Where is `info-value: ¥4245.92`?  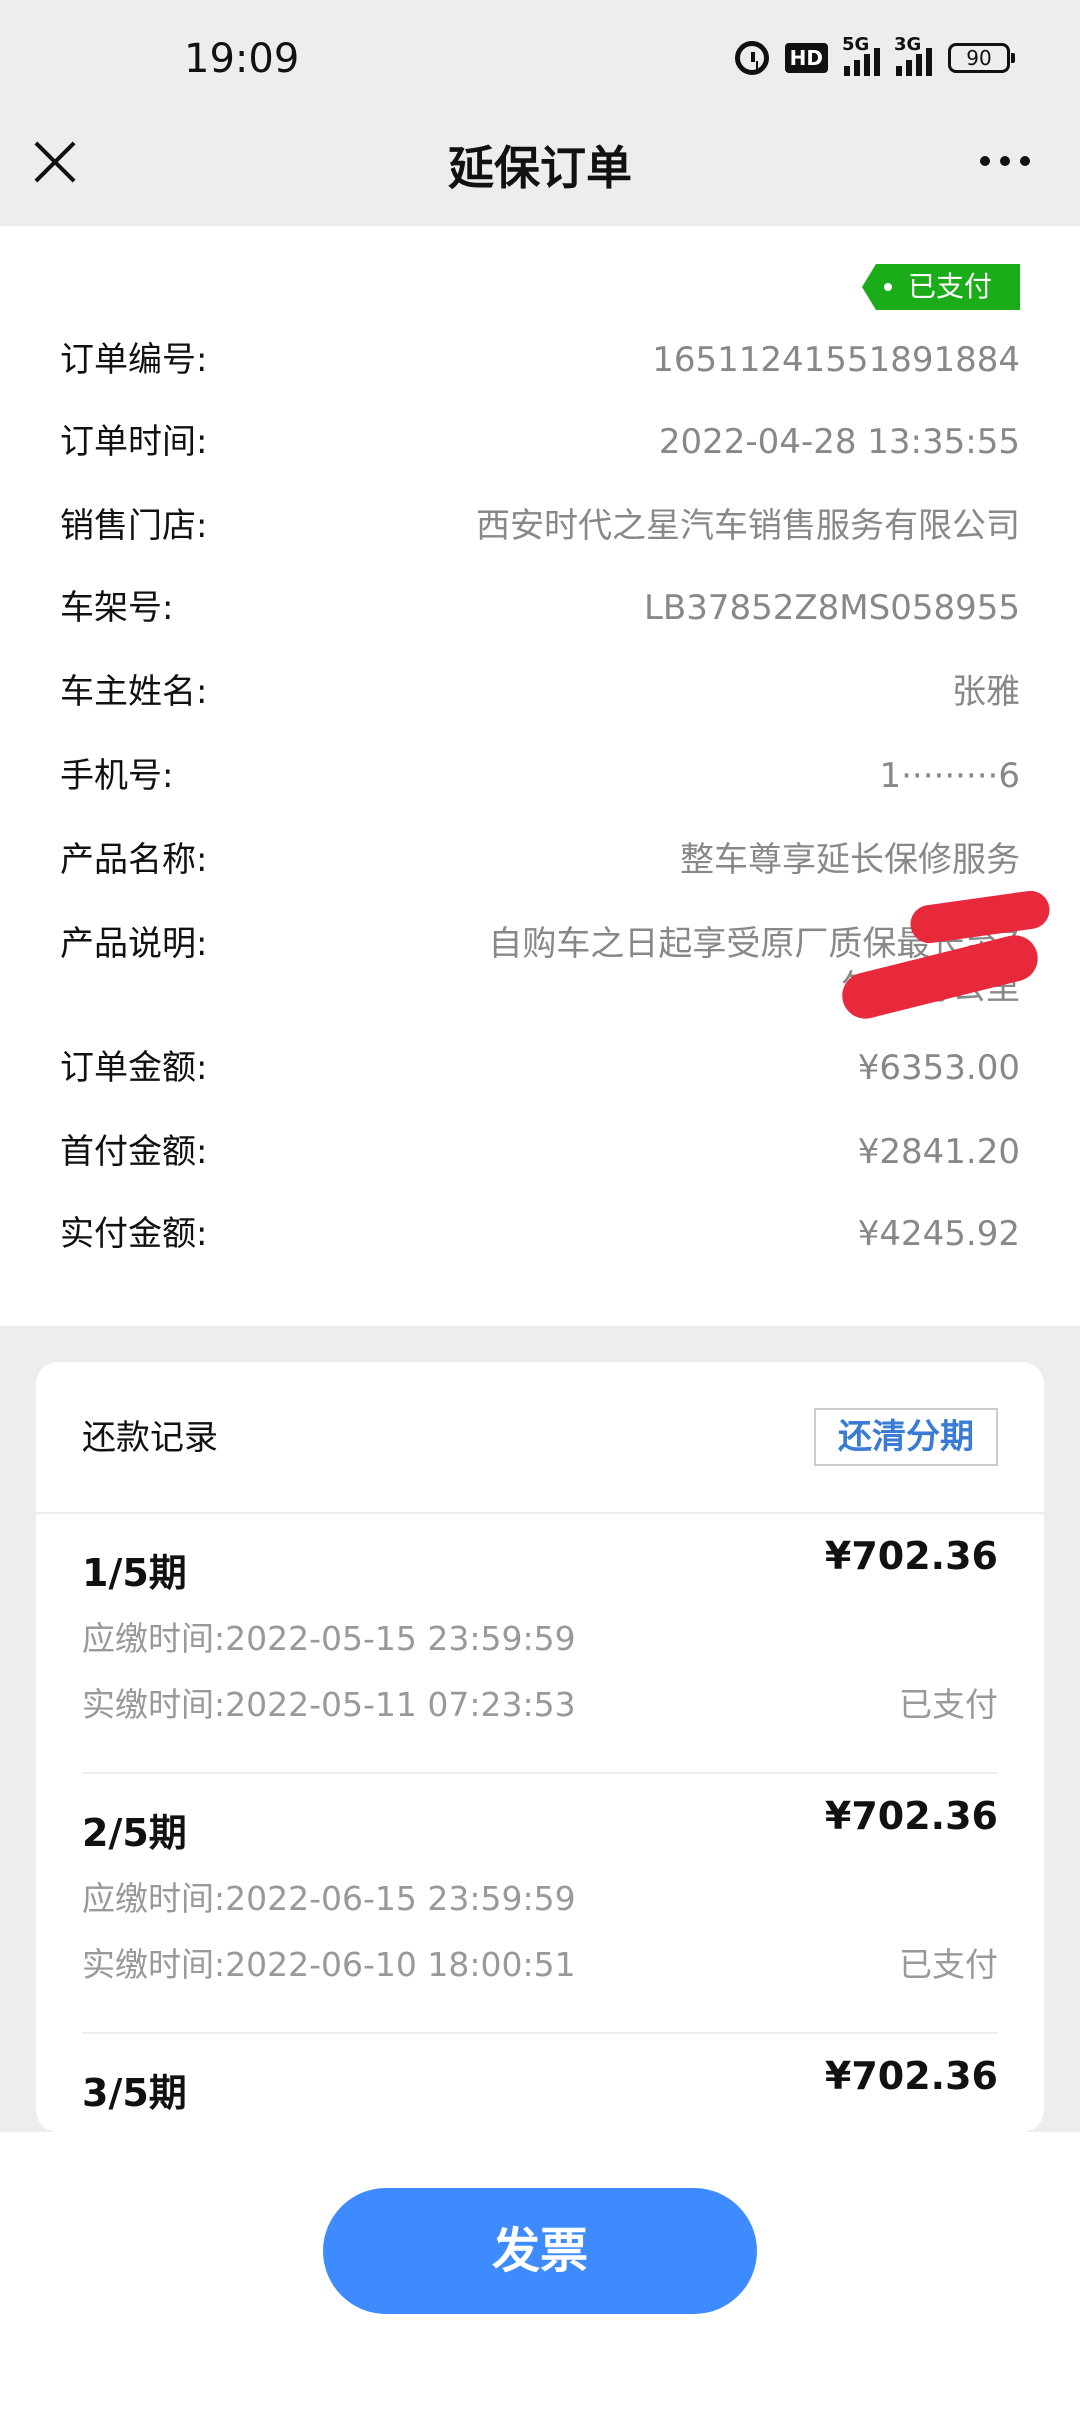 info-value: ¥4245.92 is located at coordinates (938, 1234).